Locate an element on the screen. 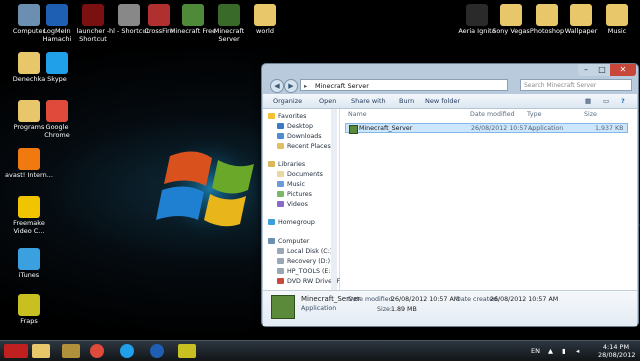 This screenshot has height=361, width=640. column-date-modified: Date modified is located at coordinates (492, 115).